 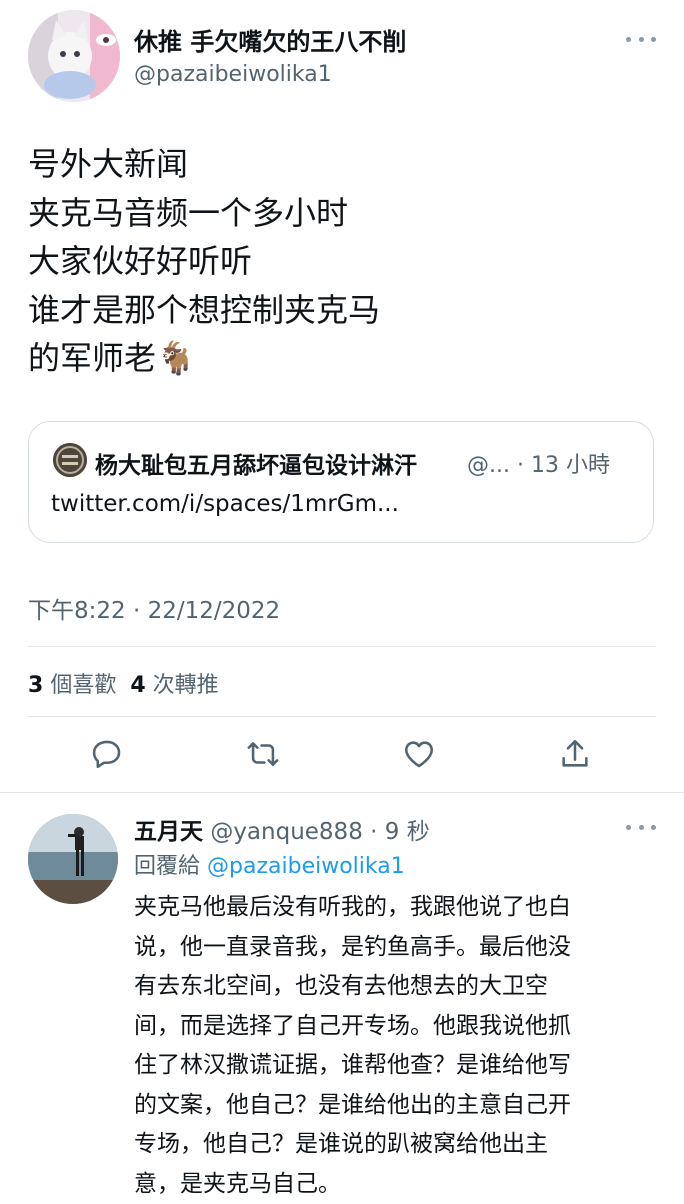 What do you see at coordinates (74, 56) in the screenshot?
I see `author-avatar` at bounding box center [74, 56].